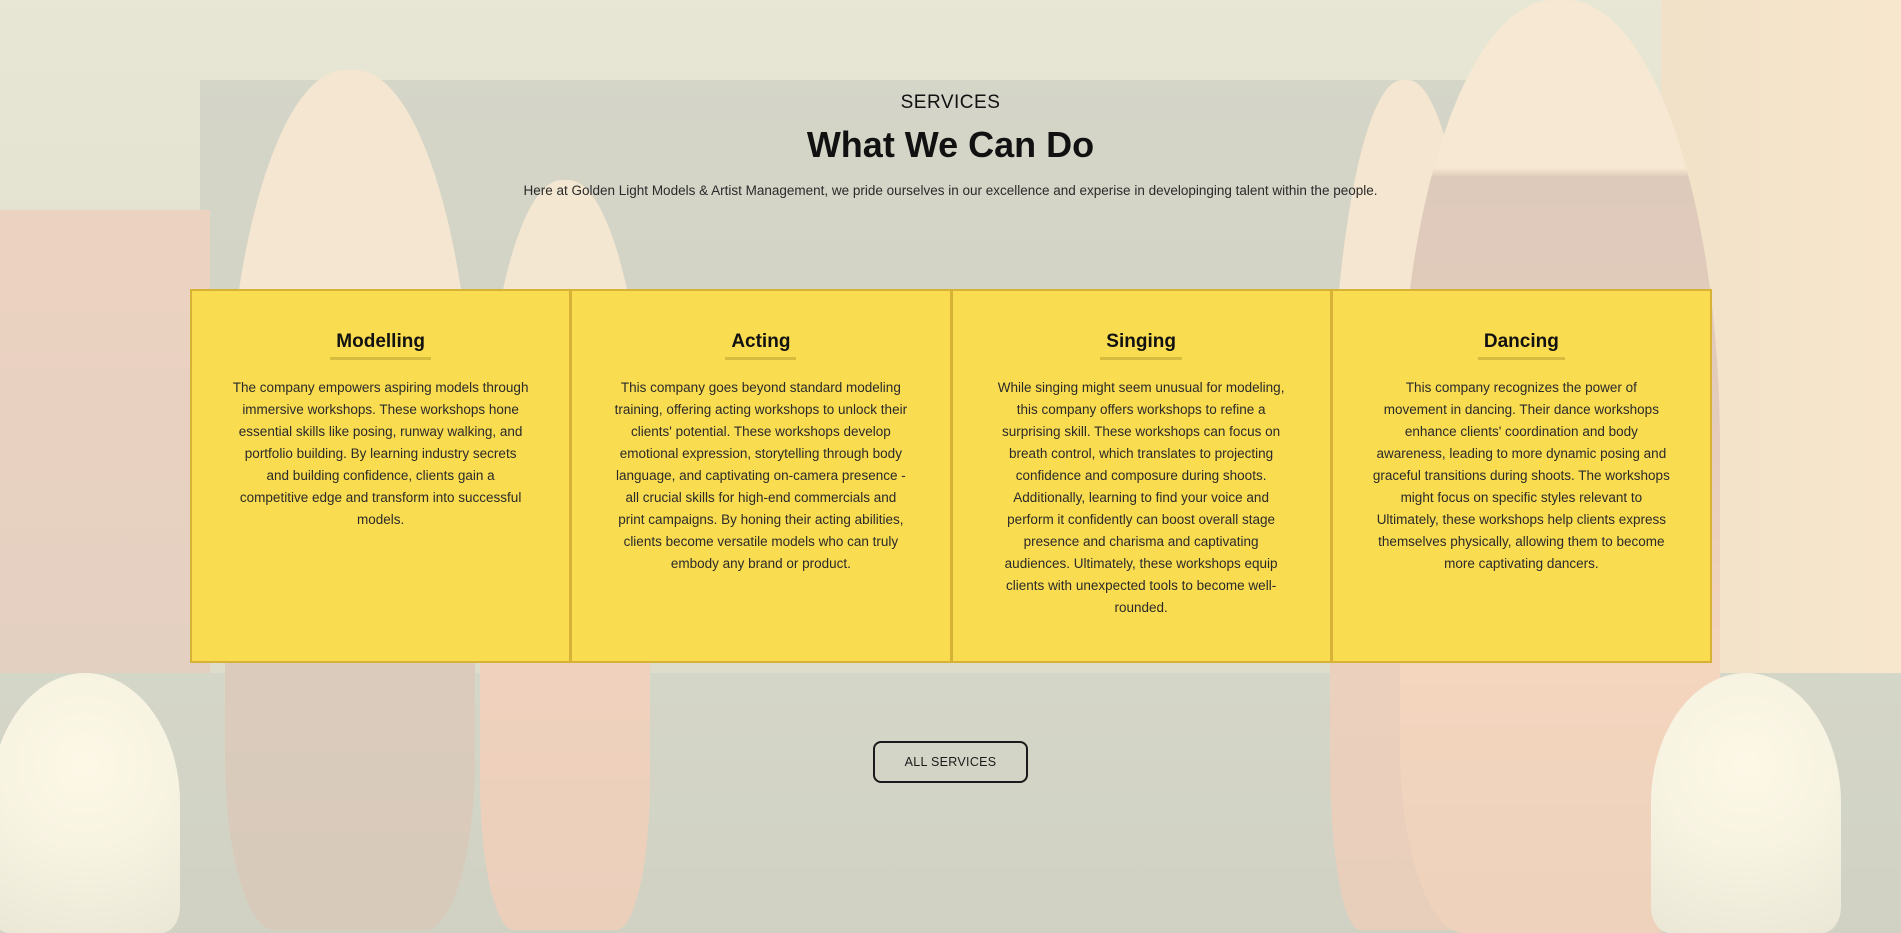 Image resolution: width=1901 pixels, height=933 pixels. Describe the element at coordinates (950, 102) in the screenshot. I see `section-eyebrow: SERVICES` at that location.